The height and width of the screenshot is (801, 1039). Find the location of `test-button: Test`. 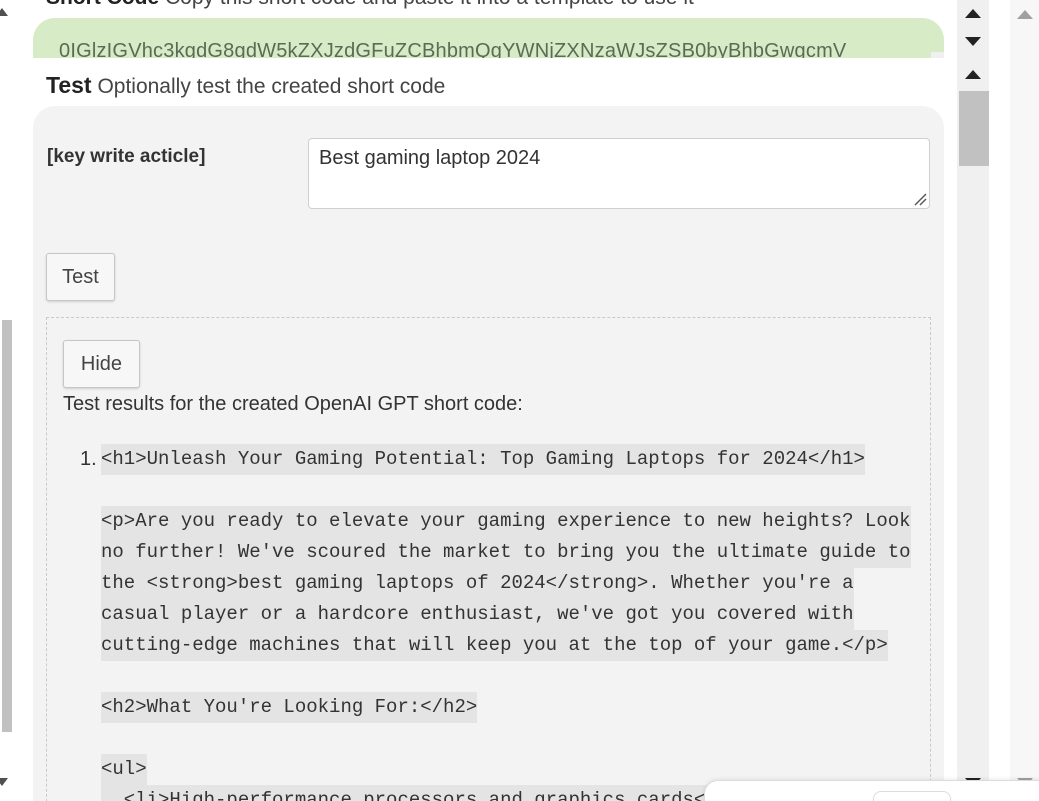

test-button: Test is located at coordinates (80, 277).